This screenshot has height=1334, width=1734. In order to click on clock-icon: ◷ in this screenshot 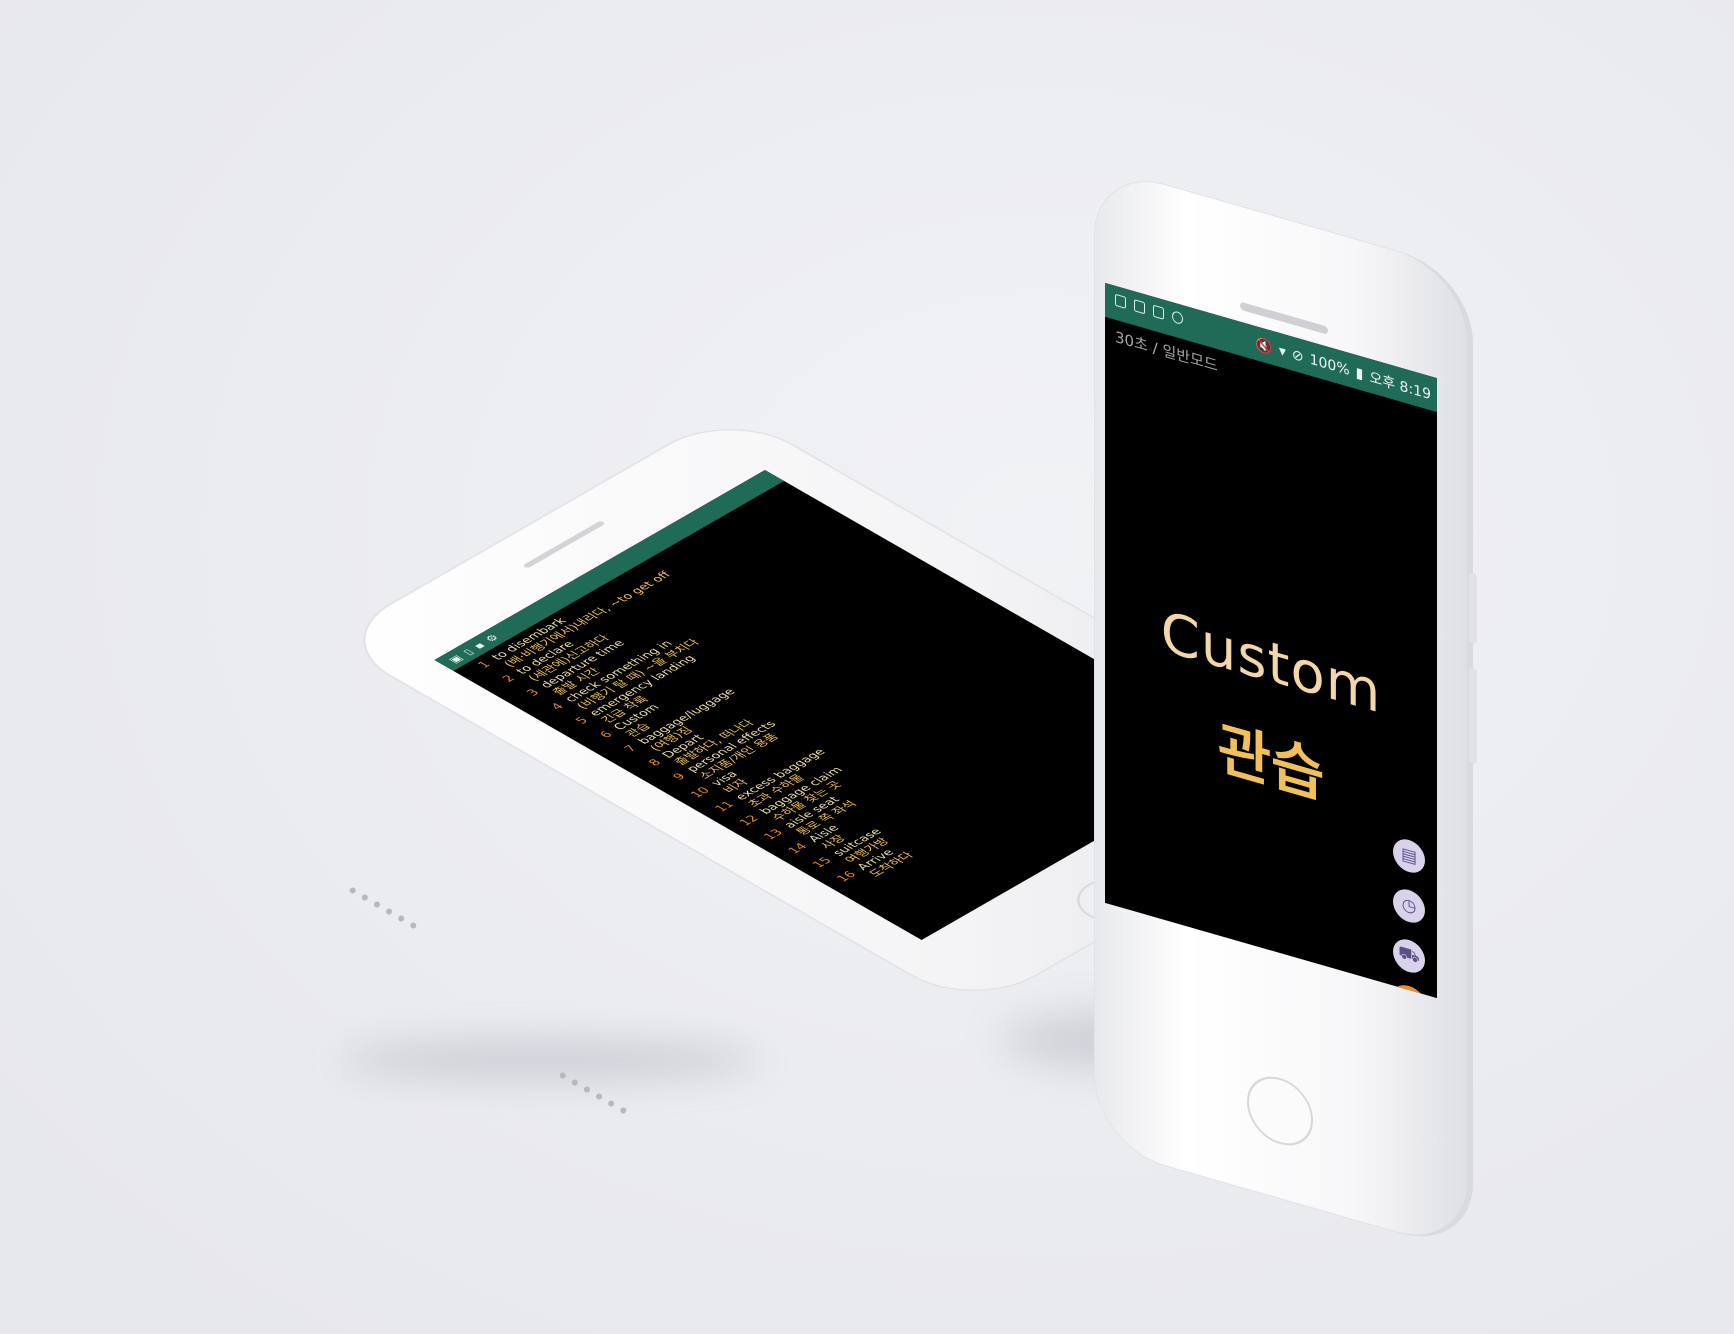, I will do `click(1409, 906)`.